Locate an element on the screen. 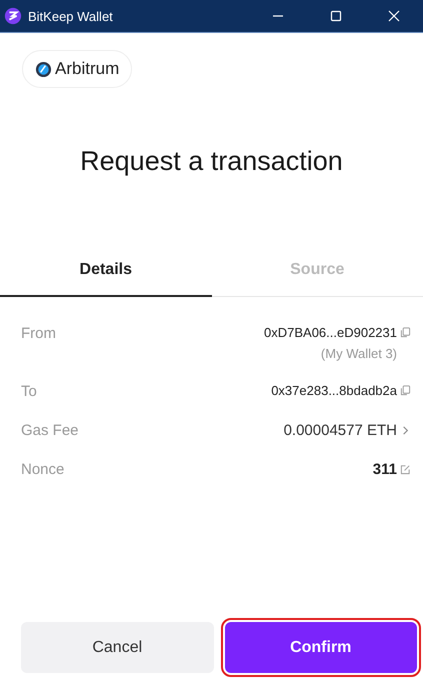 Image resolution: width=423 pixels, height=700 pixels. edit-icon is located at coordinates (405, 469).